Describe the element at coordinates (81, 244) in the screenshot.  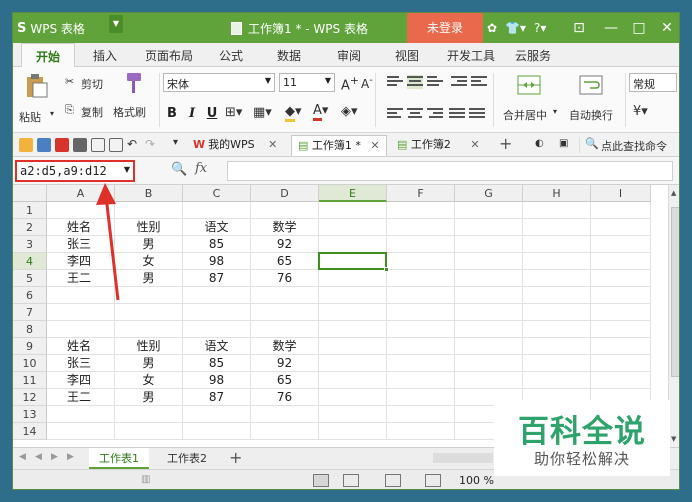
I see `cell-a3: 张三` at that location.